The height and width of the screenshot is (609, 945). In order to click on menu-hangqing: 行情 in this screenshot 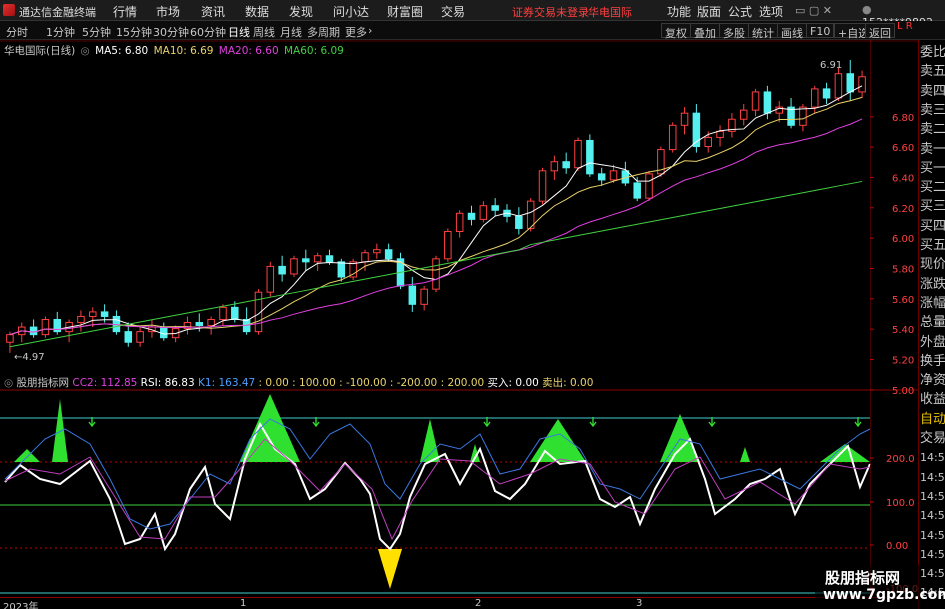, I will do `click(125, 11)`.